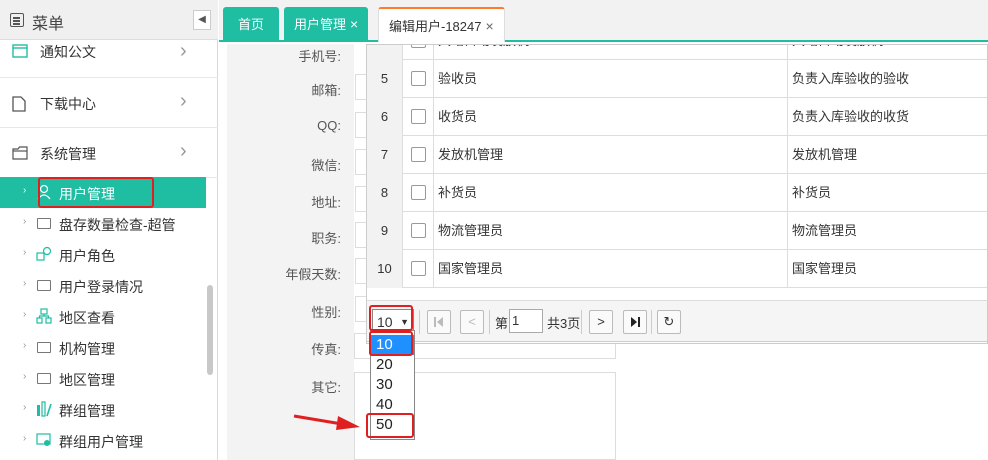  What do you see at coordinates (326, 24) in the screenshot?
I see `tab-user-management: 用户管理 ×` at bounding box center [326, 24].